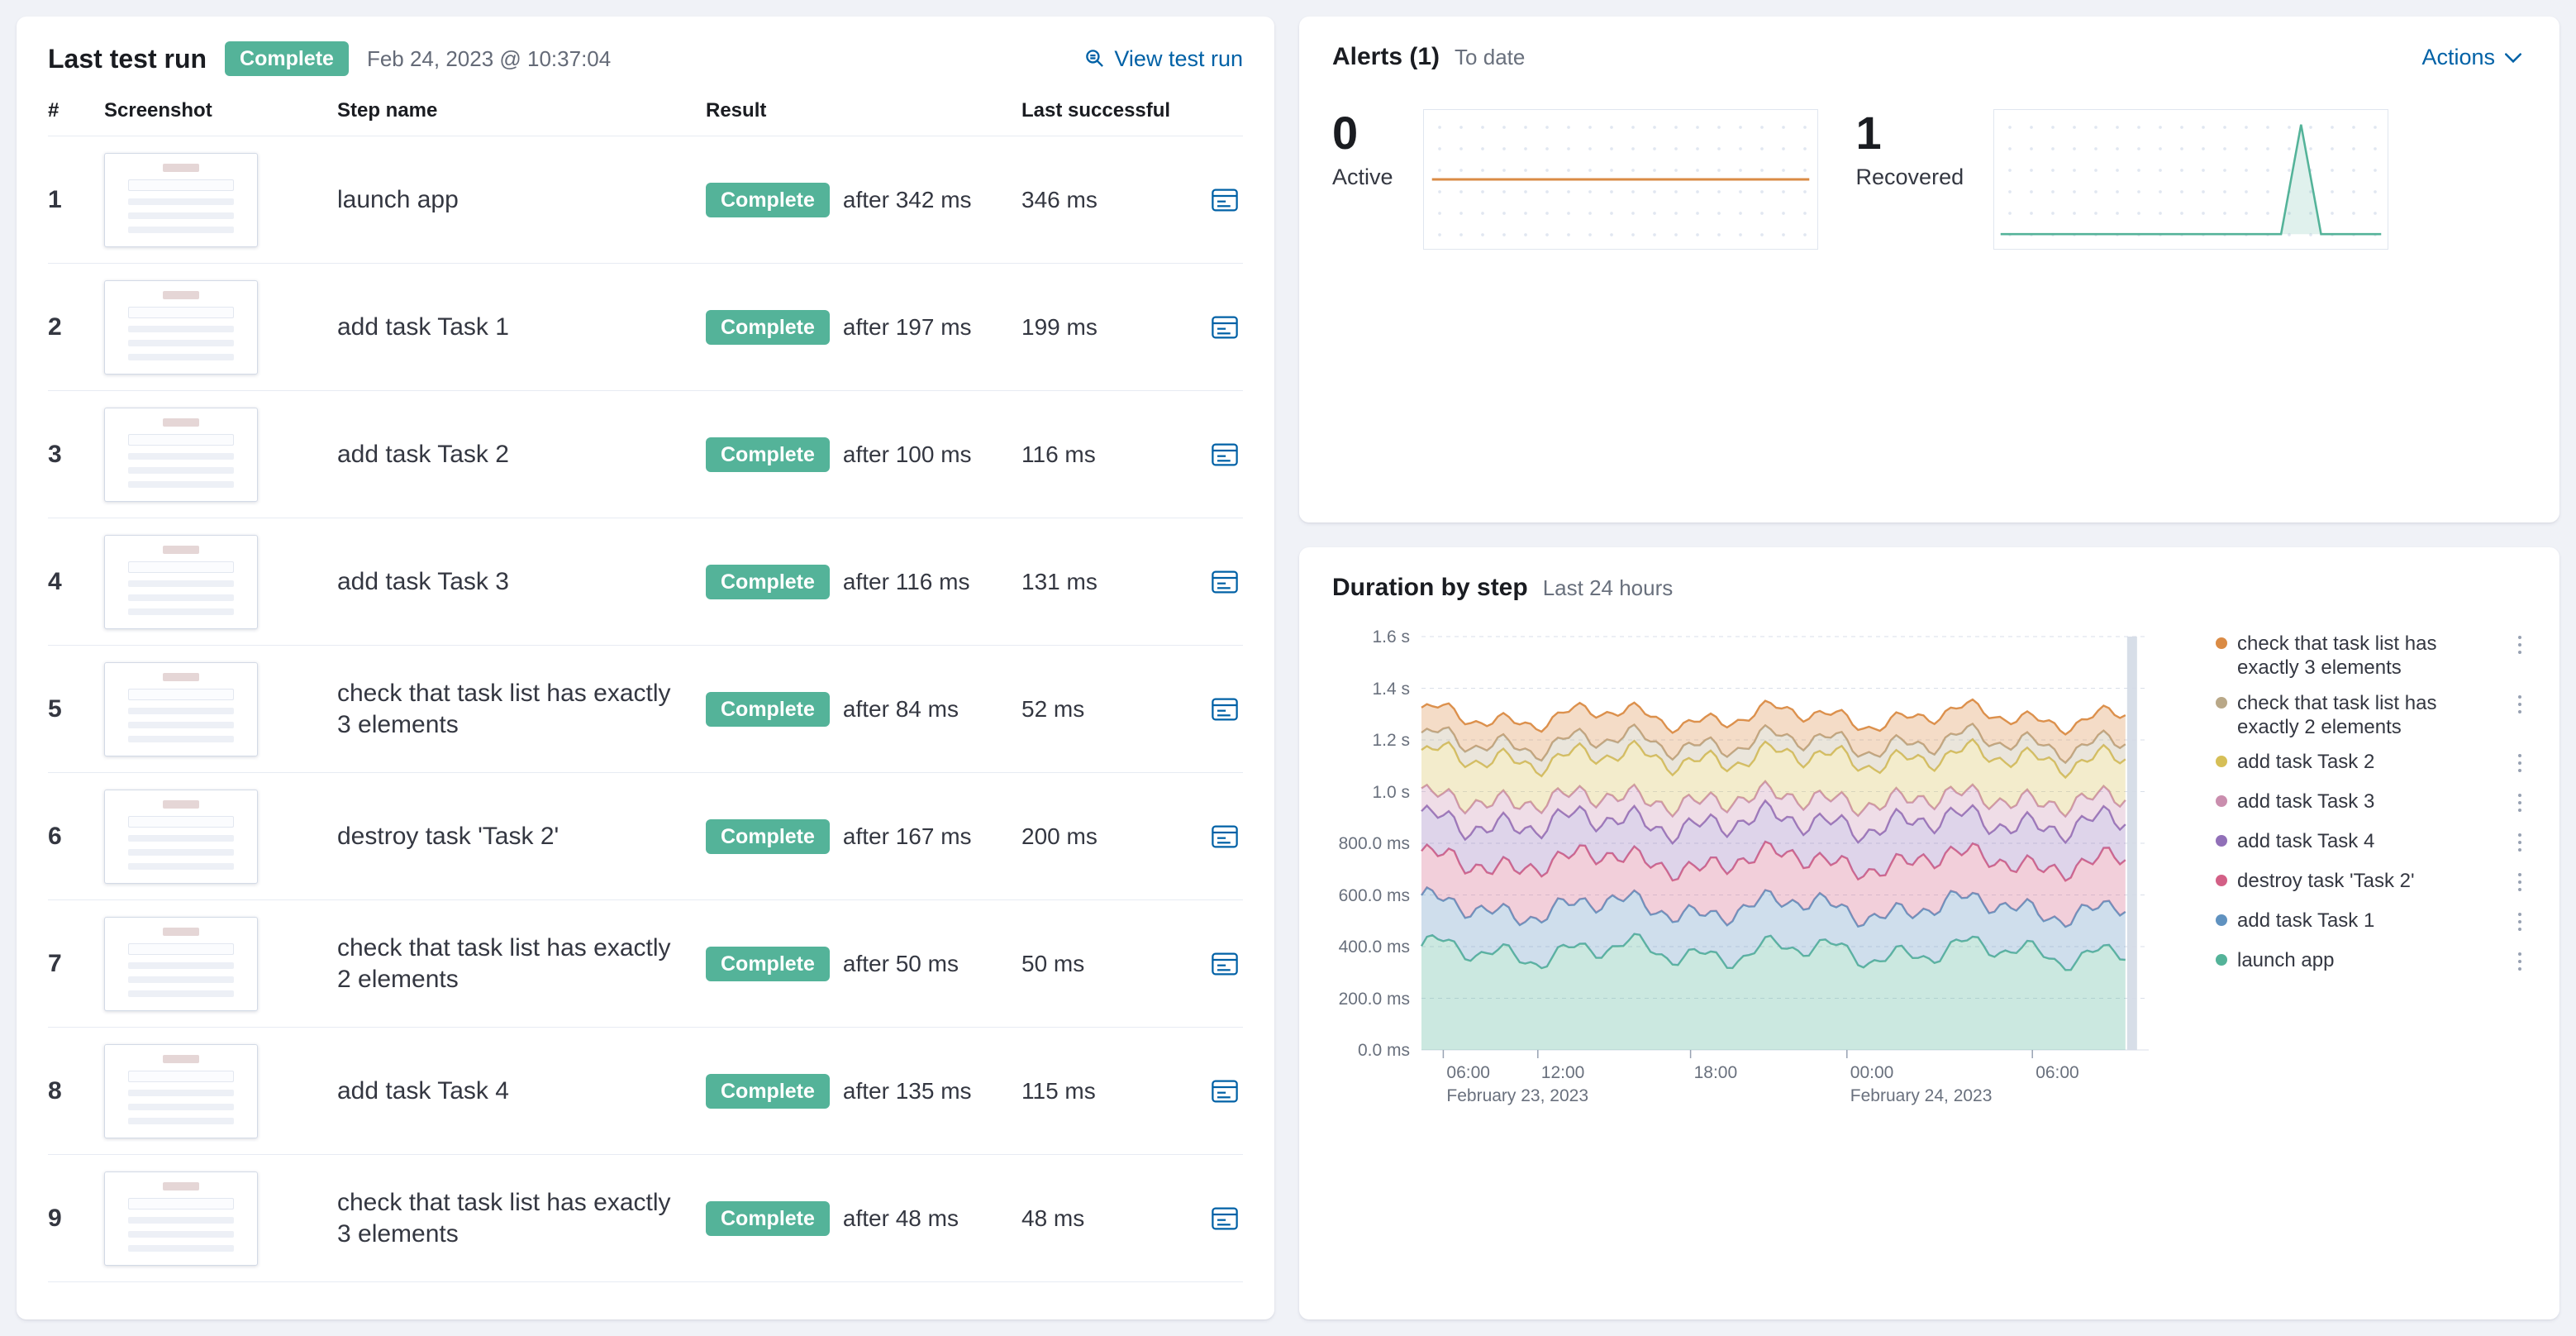 The image size is (2576, 1336). Describe the element at coordinates (2471, 57) in the screenshot. I see `alerts-actions-button: Actions` at that location.